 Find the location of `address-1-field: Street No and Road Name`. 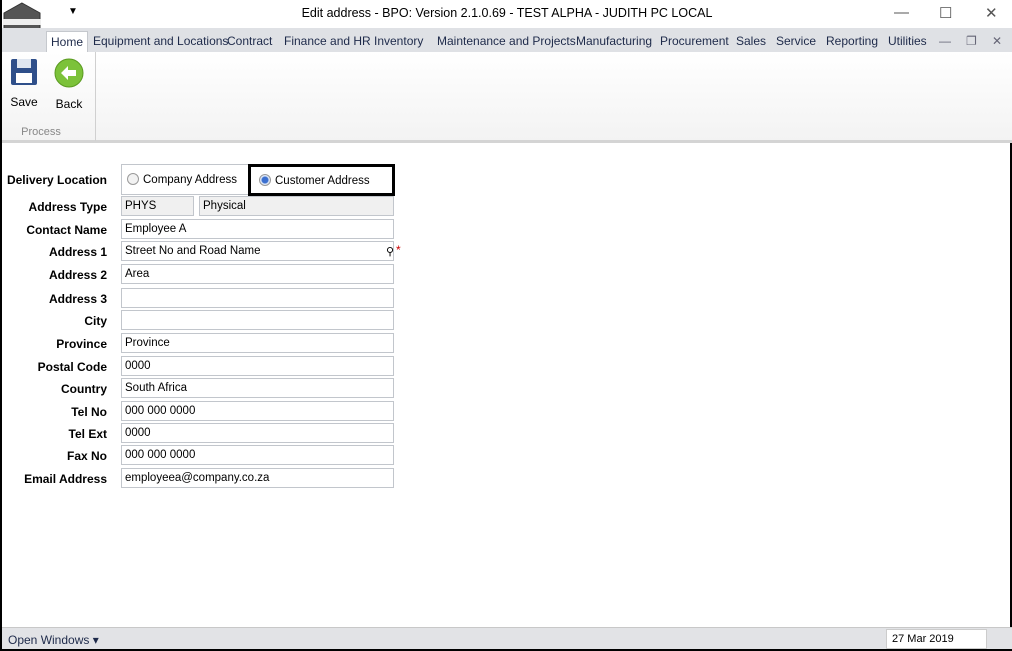

address-1-field: Street No and Road Name is located at coordinates (257, 251).